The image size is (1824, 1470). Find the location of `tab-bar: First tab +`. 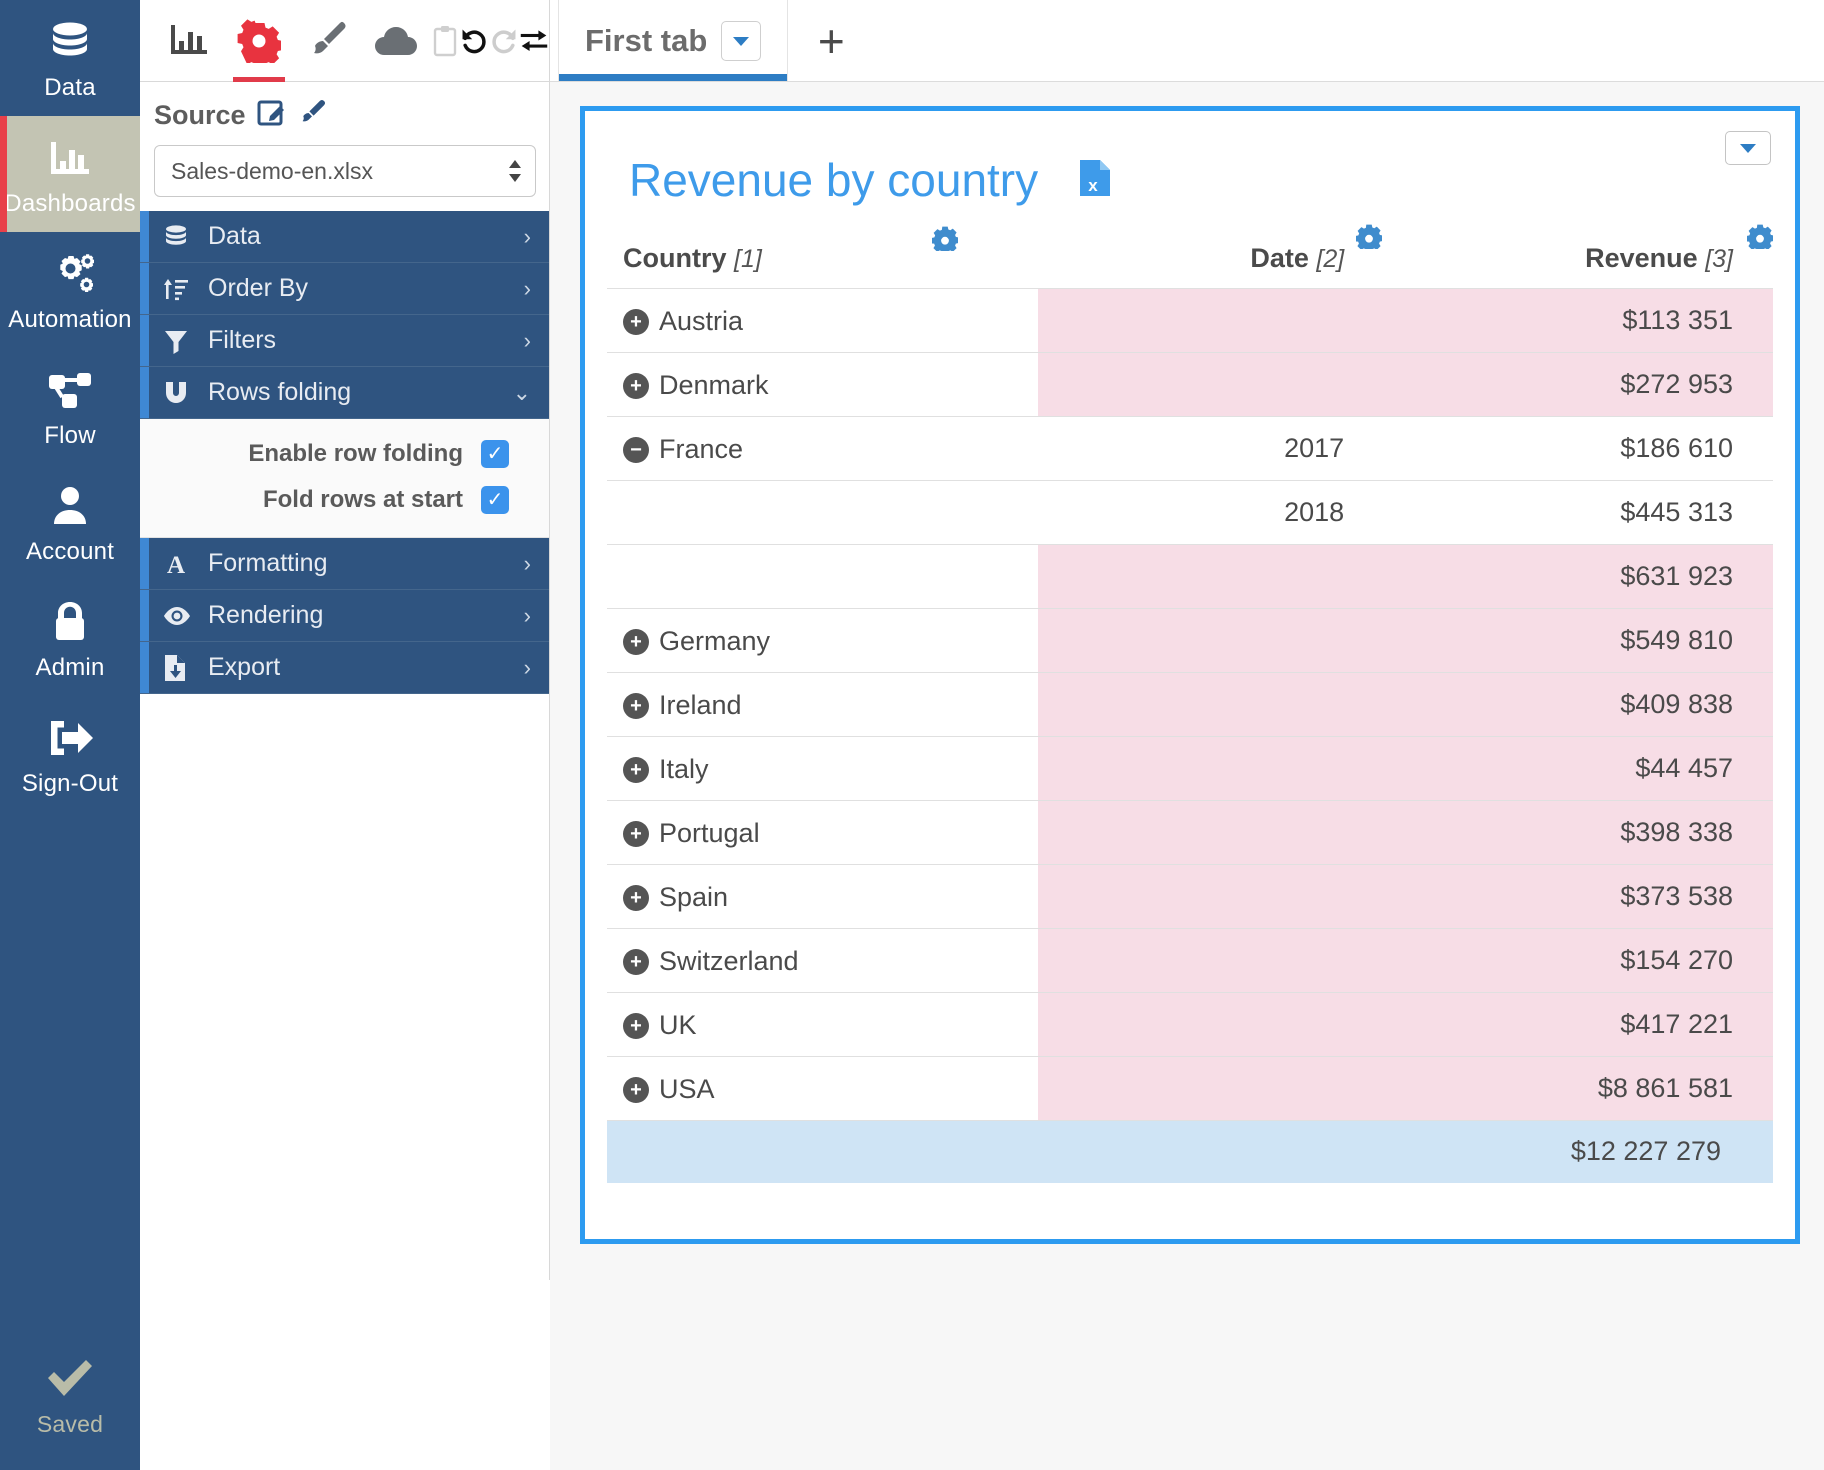

tab-bar: First tab + is located at coordinates (1187, 41).